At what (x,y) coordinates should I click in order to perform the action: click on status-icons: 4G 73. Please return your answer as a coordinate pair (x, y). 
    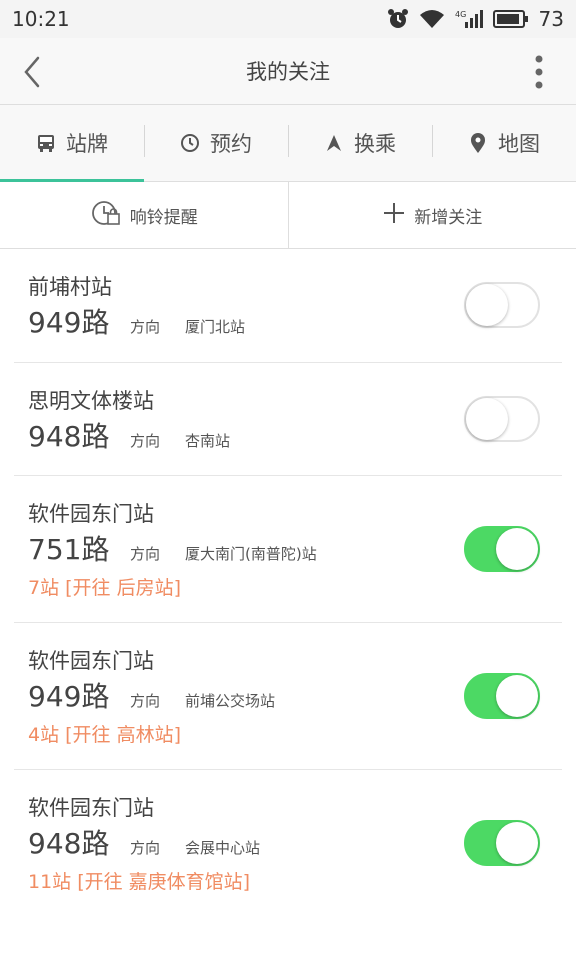
    Looking at the image, I should click on (475, 19).